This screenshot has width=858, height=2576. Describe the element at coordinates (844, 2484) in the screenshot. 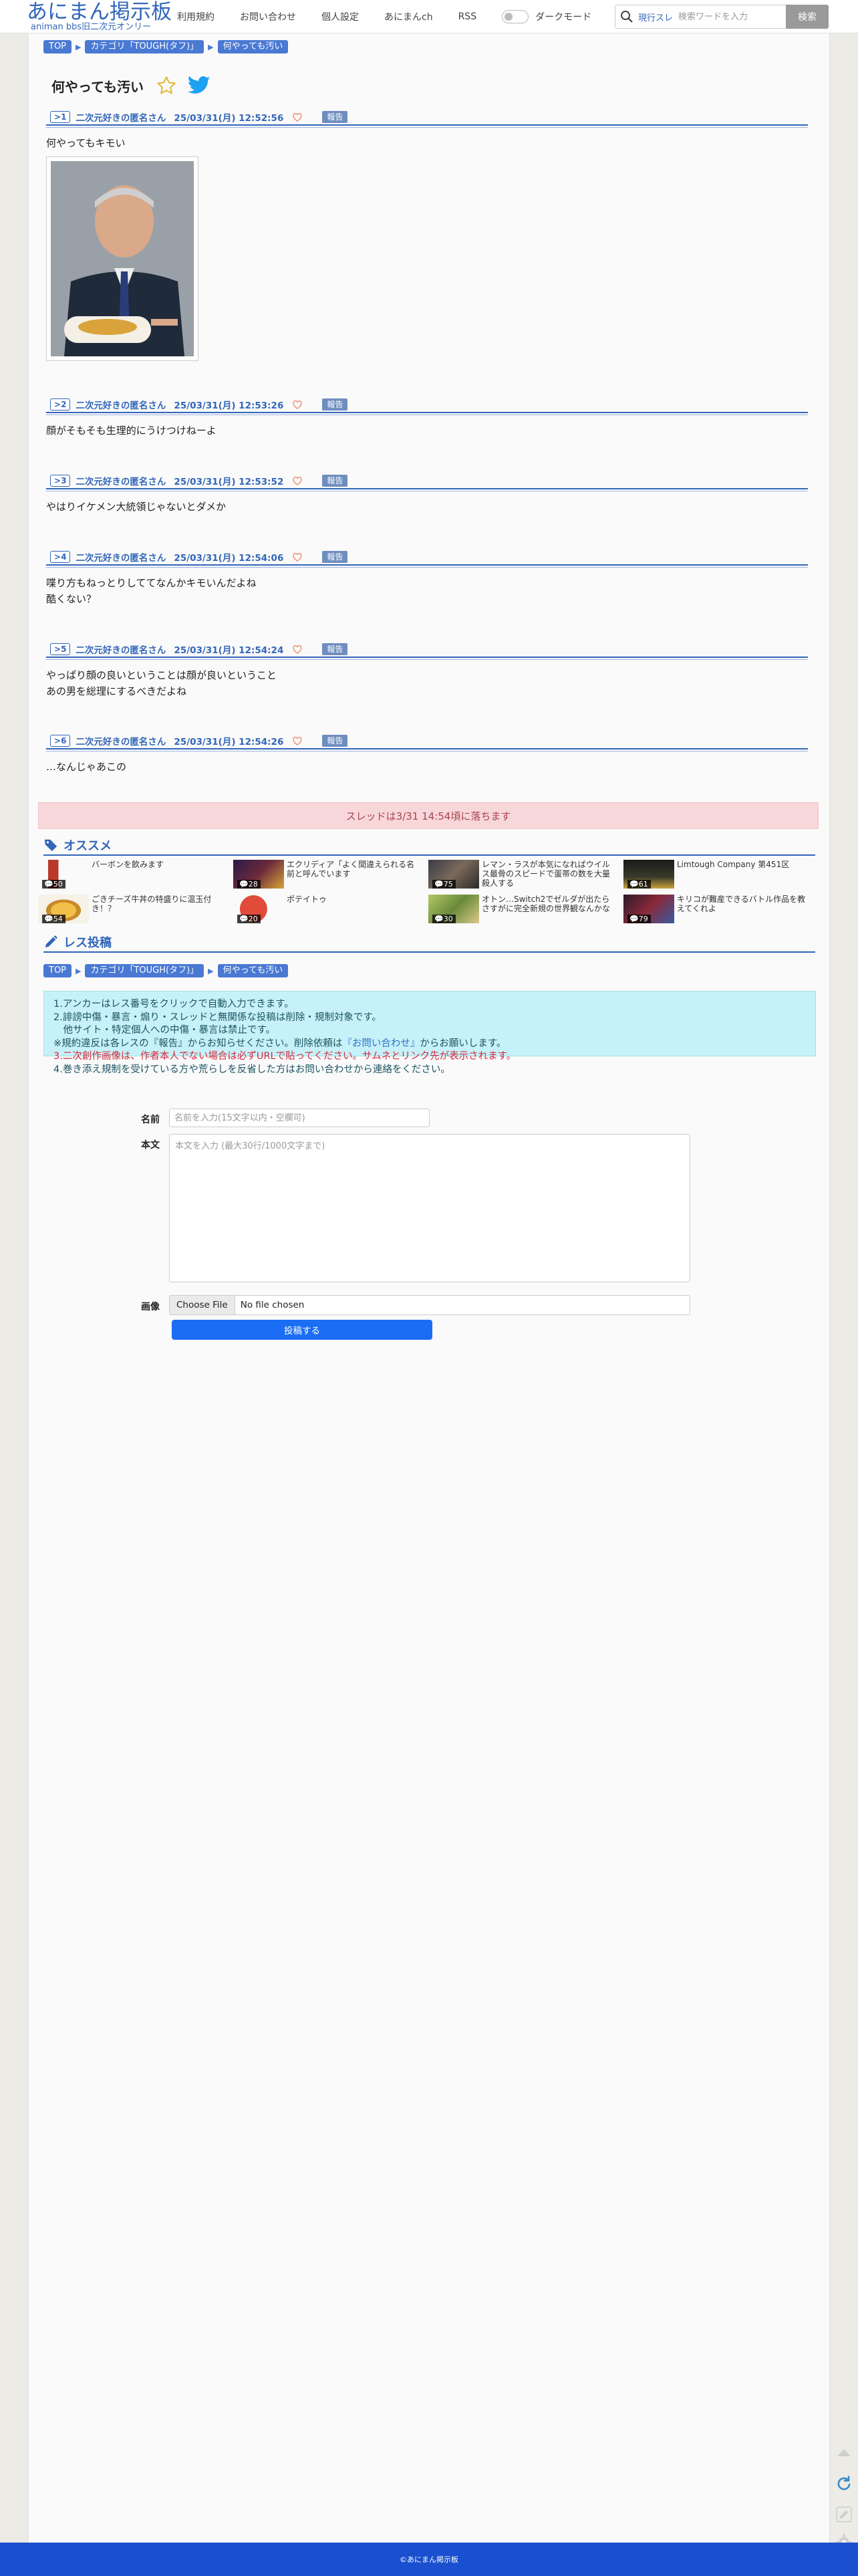

I see `reload-button` at that location.